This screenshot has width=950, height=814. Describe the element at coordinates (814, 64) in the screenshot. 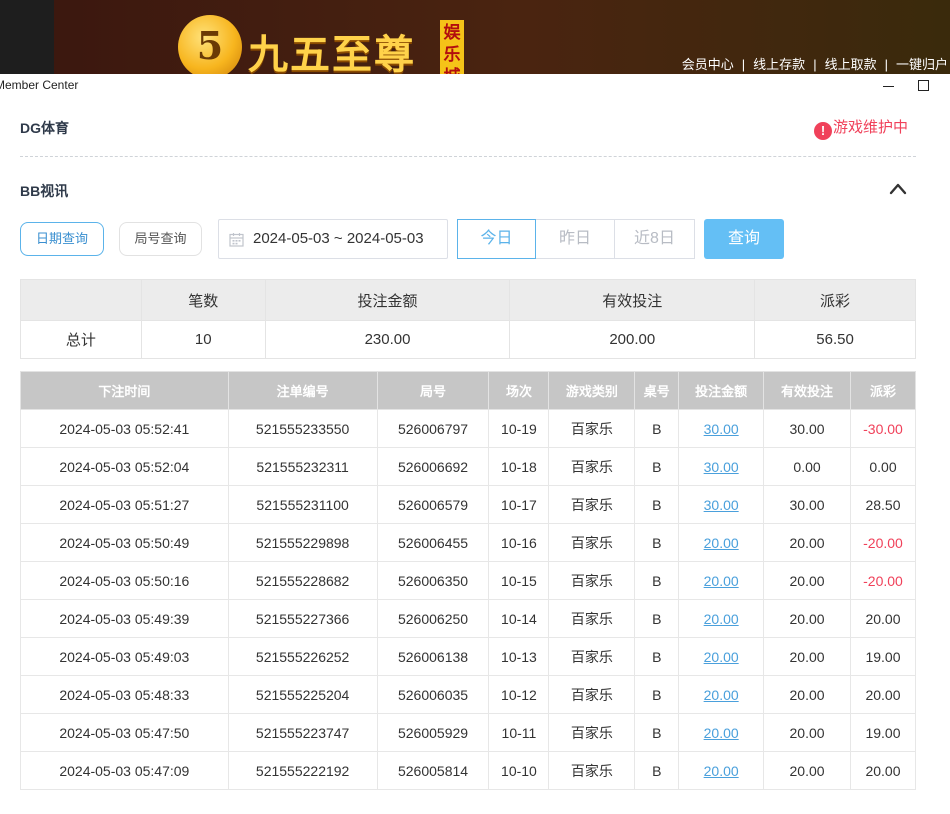

I see `top-links: 会员中心 | 线上存款 | 线上取款 | 一键归户` at that location.